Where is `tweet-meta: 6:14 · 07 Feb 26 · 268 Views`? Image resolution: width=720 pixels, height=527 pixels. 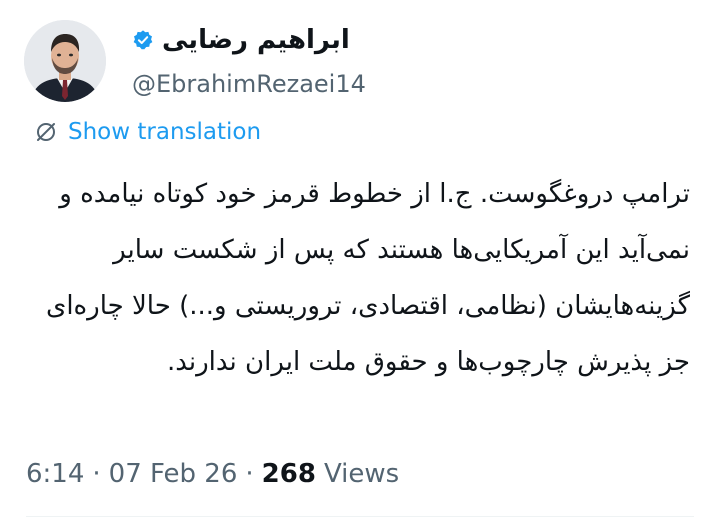
tweet-meta: 6:14 · 07 Feb 26 · 268 Views is located at coordinates (212, 474).